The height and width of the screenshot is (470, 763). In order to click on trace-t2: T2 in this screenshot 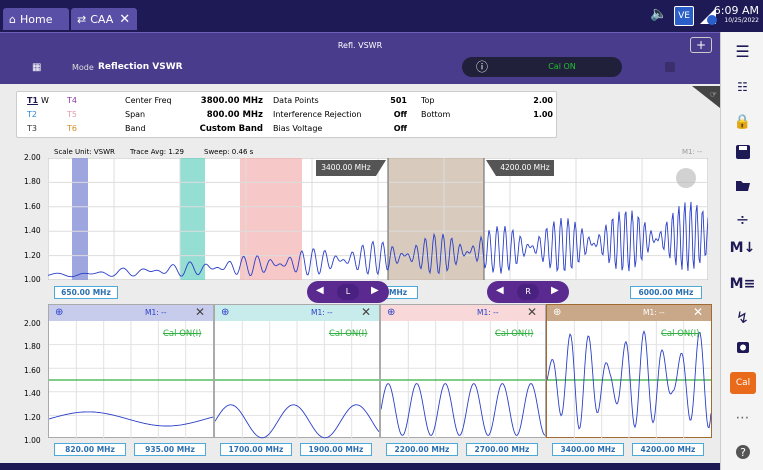, I will do `click(32, 114)`.